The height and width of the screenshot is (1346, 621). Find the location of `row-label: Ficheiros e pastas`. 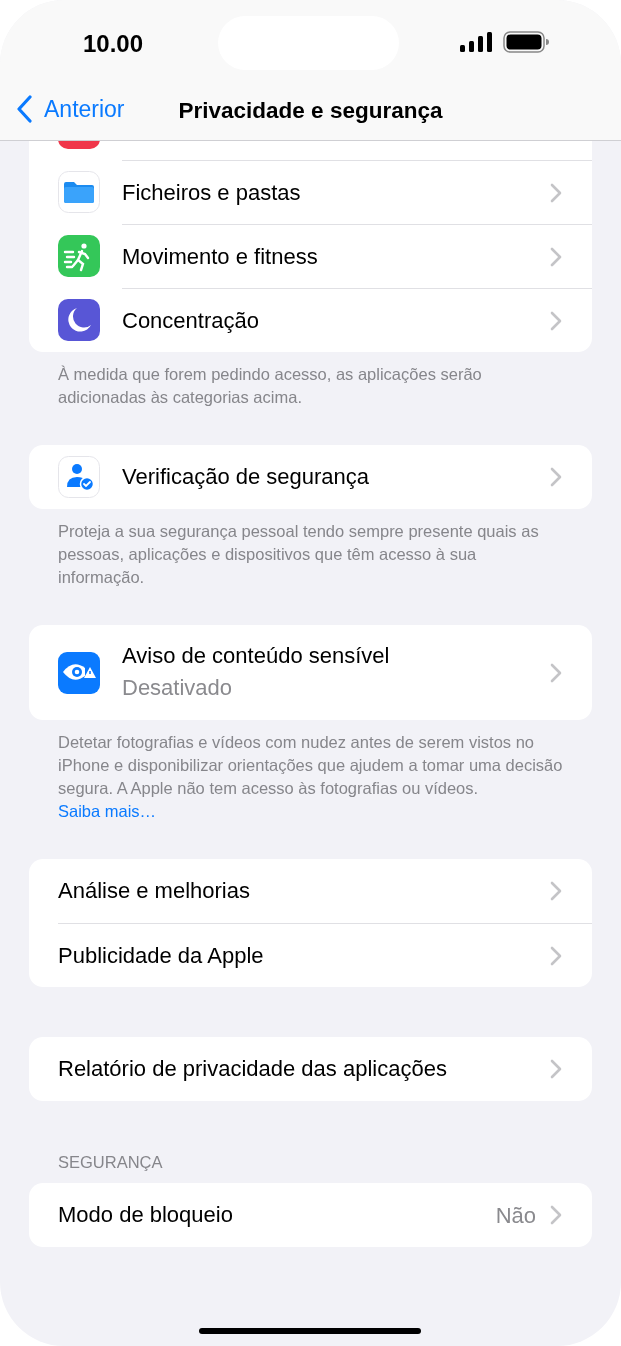

row-label: Ficheiros e pastas is located at coordinates (212, 192).